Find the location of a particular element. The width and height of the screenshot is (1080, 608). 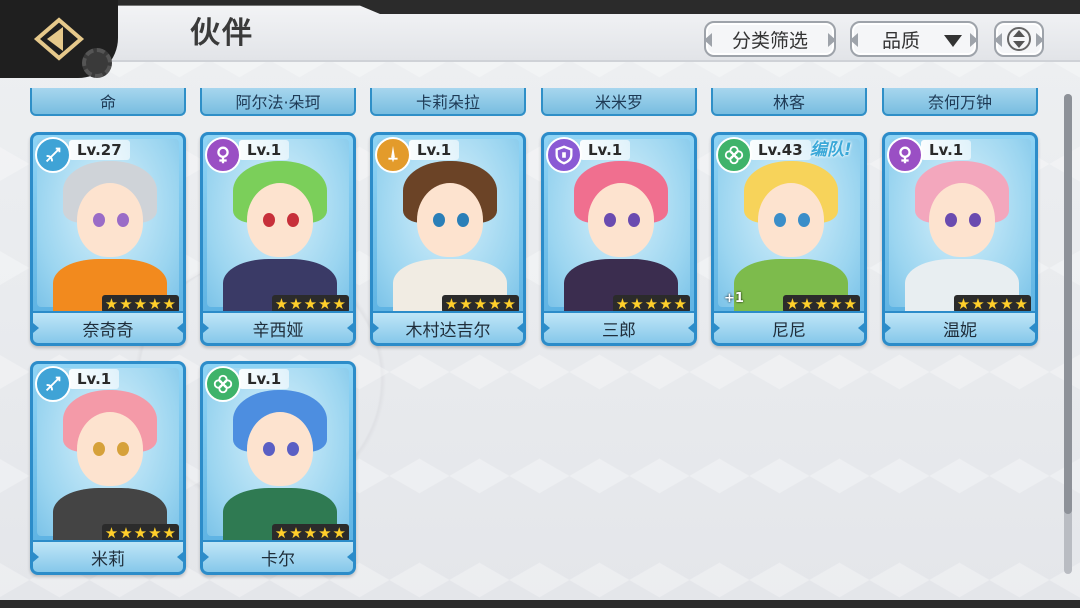

sword-icon is located at coordinates (393, 155).